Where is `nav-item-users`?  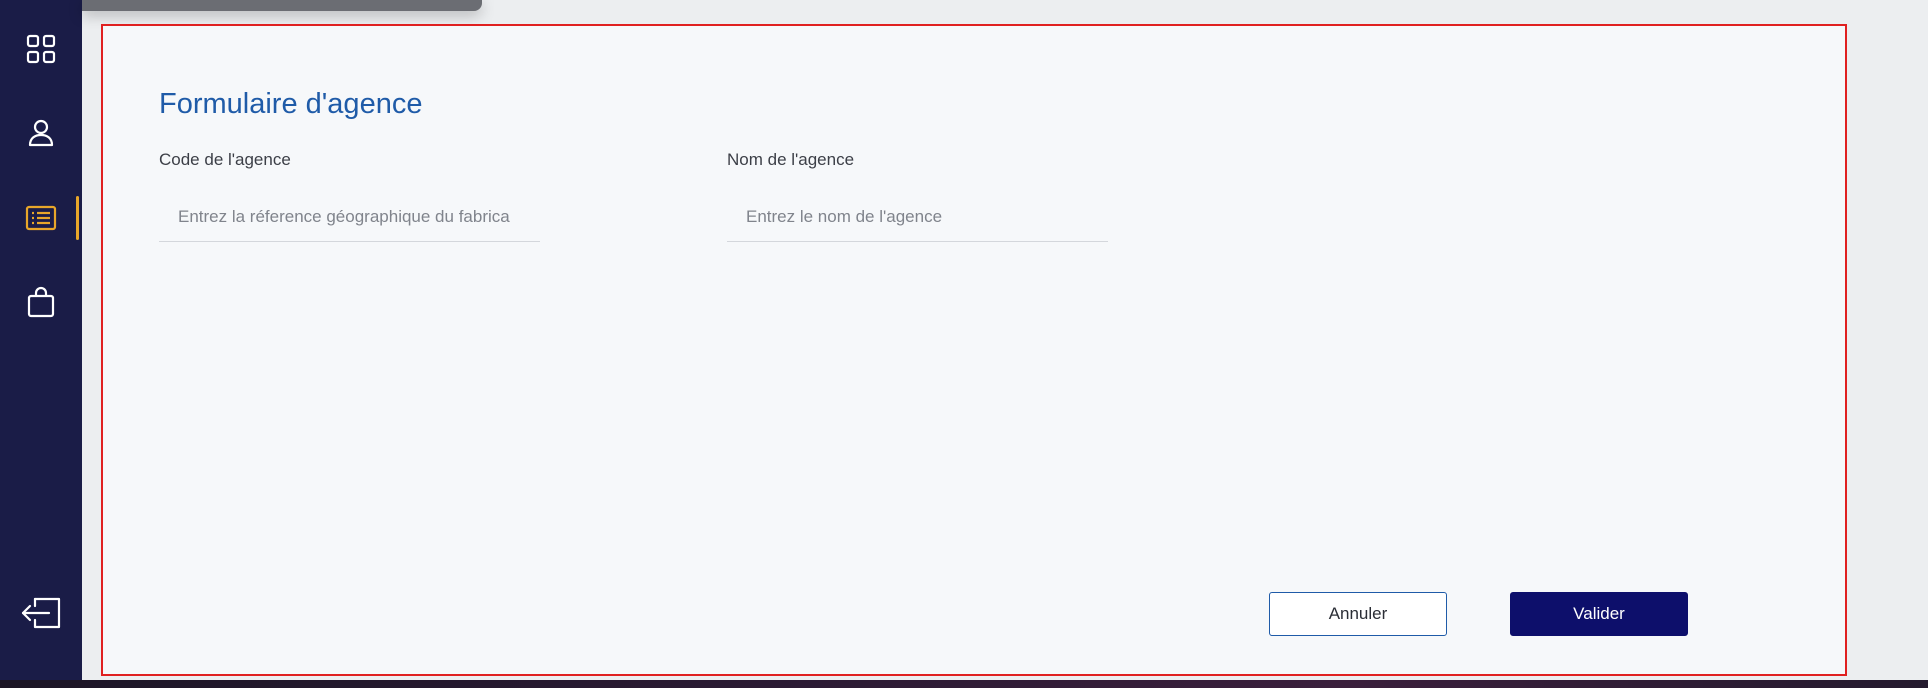
nav-item-users is located at coordinates (41, 133).